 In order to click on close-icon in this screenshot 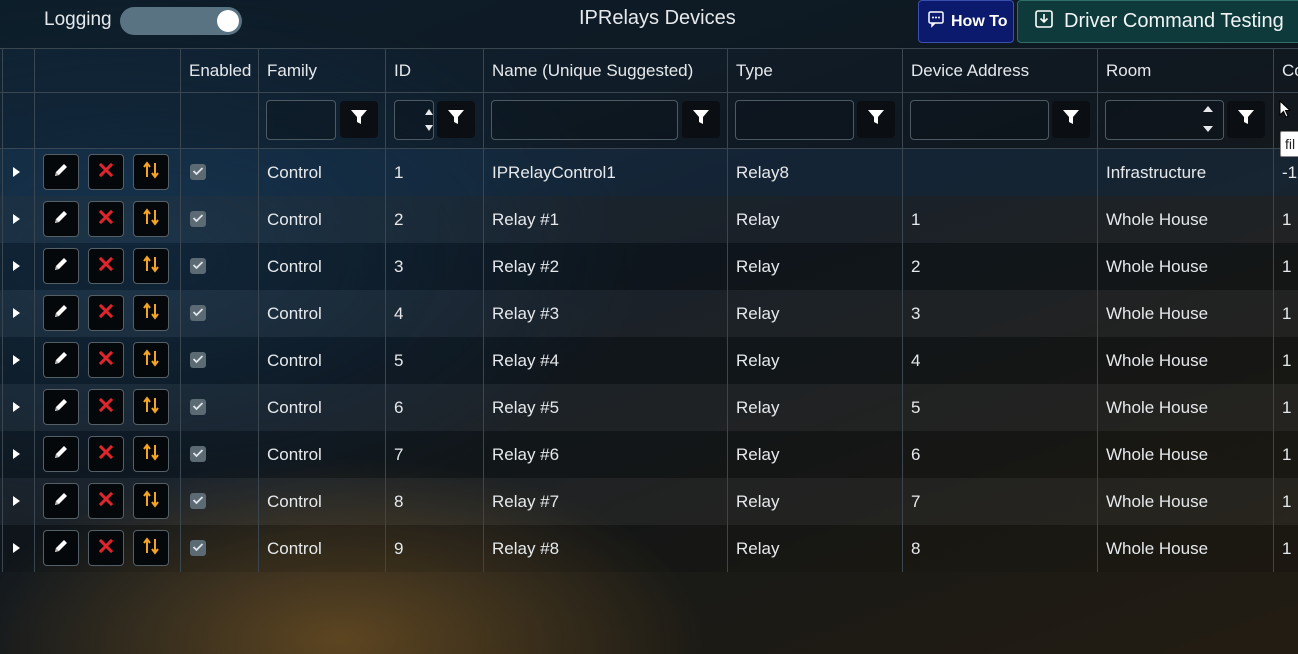, I will do `click(106, 454)`.